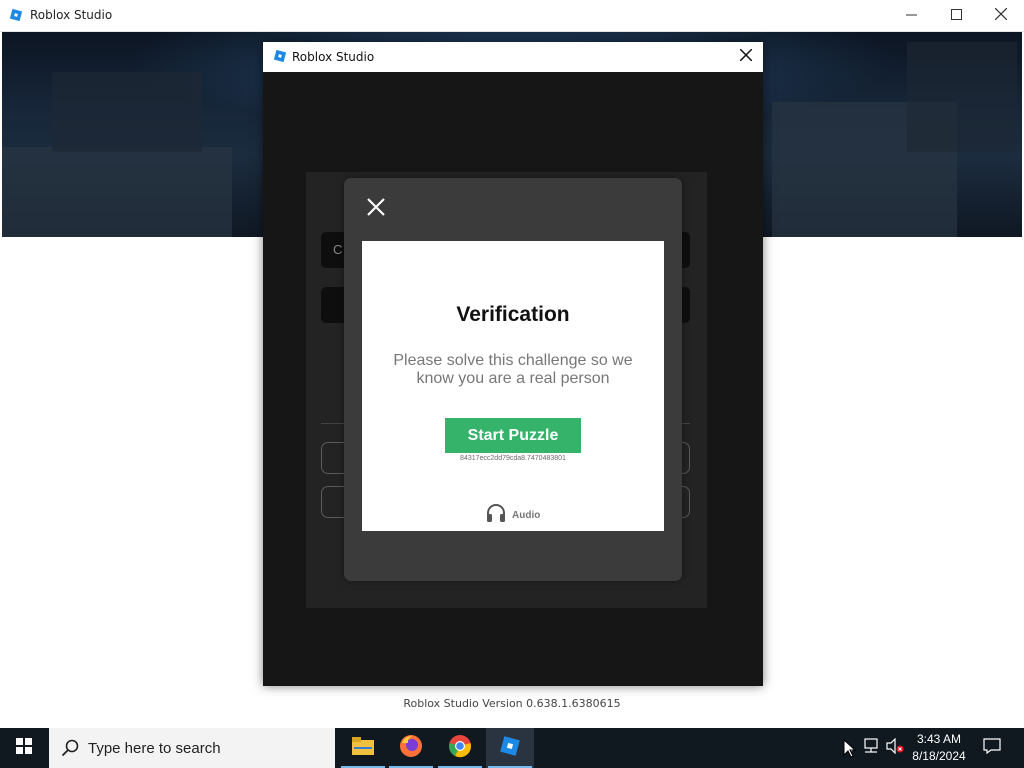 This screenshot has height=768, width=1024. Describe the element at coordinates (939, 748) in the screenshot. I see `taskbar-clock: 3:43 AM 8/18/2024` at that location.